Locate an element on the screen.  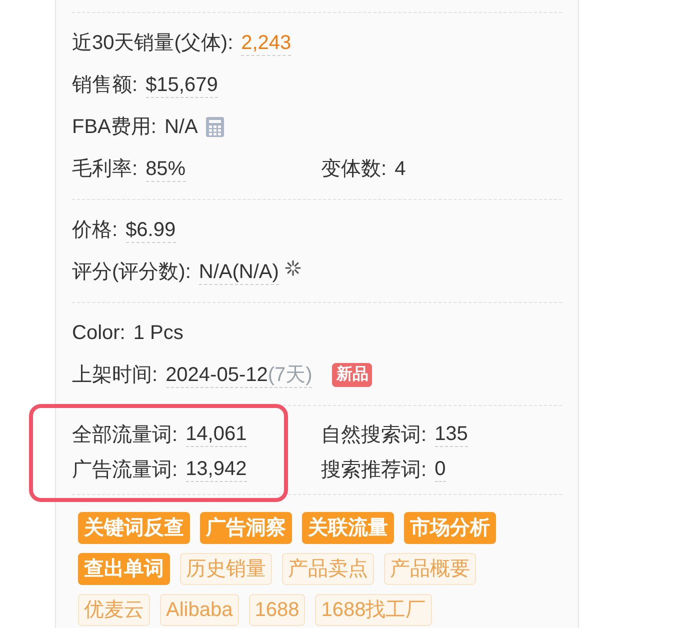
action-button: 优麦云 is located at coordinates (114, 610).